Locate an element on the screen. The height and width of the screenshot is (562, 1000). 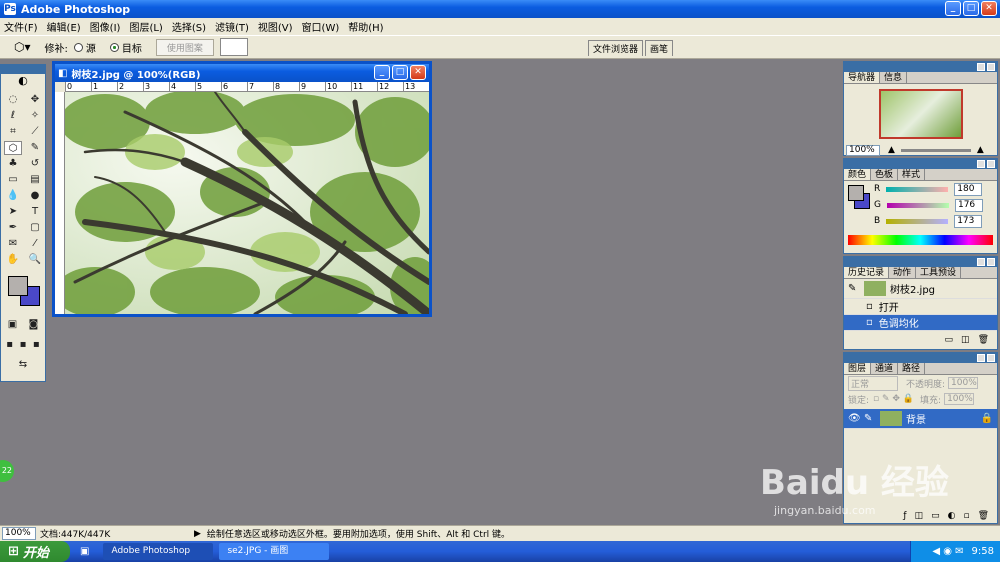
foreground-color-swatch is located at coordinates (18, 286).